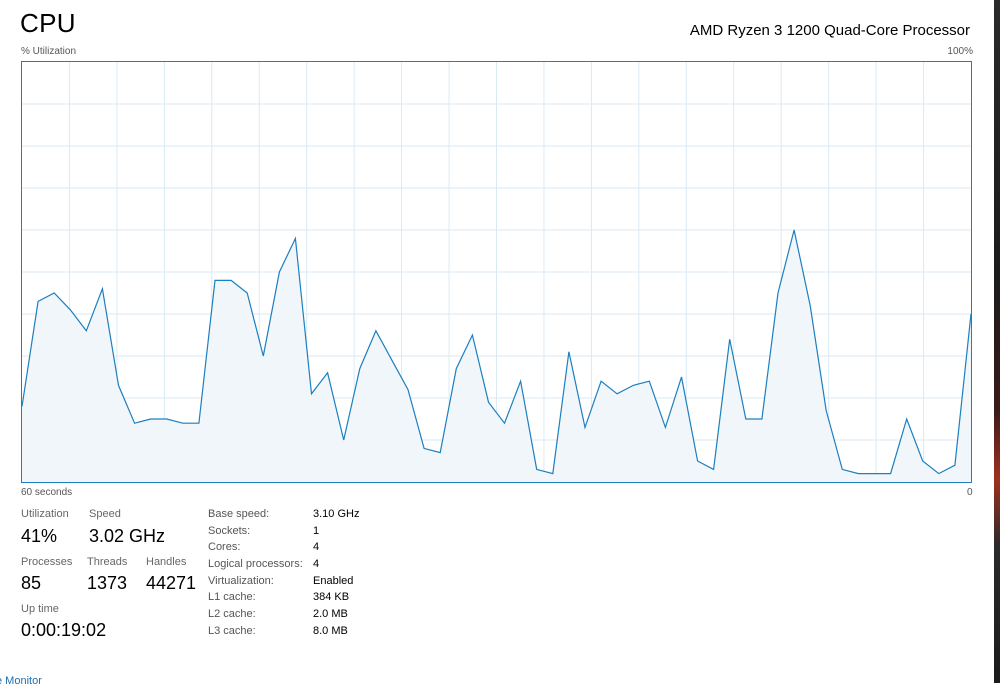 The width and height of the screenshot is (1000, 687). I want to click on threads-label: Threads, so click(107, 562).